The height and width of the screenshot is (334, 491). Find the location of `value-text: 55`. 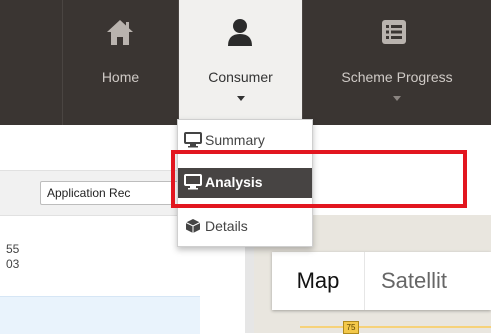

value-text: 55 is located at coordinates (13, 249).